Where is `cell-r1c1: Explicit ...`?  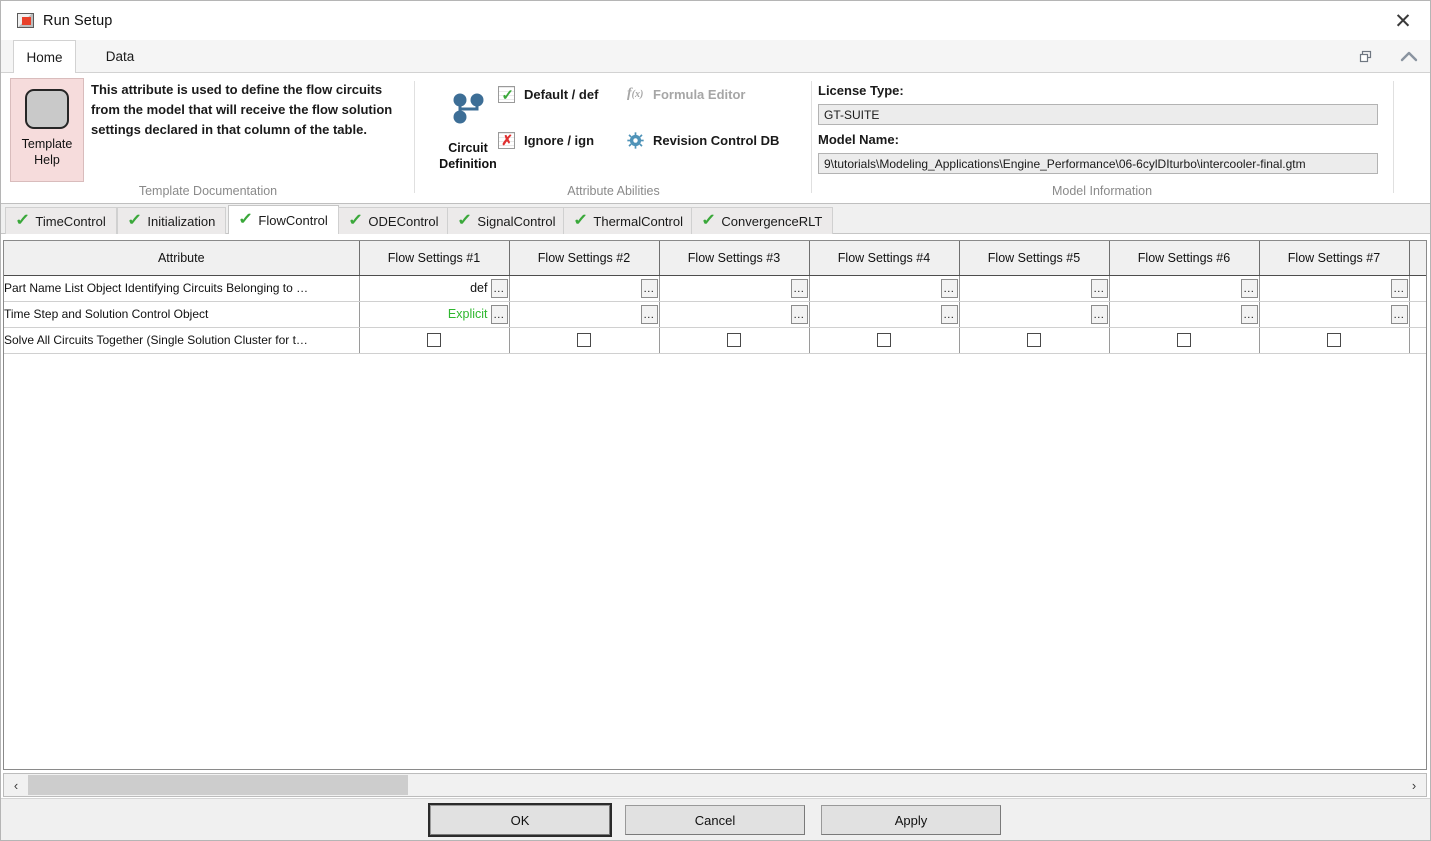 cell-r1c1: Explicit ... is located at coordinates (434, 314).